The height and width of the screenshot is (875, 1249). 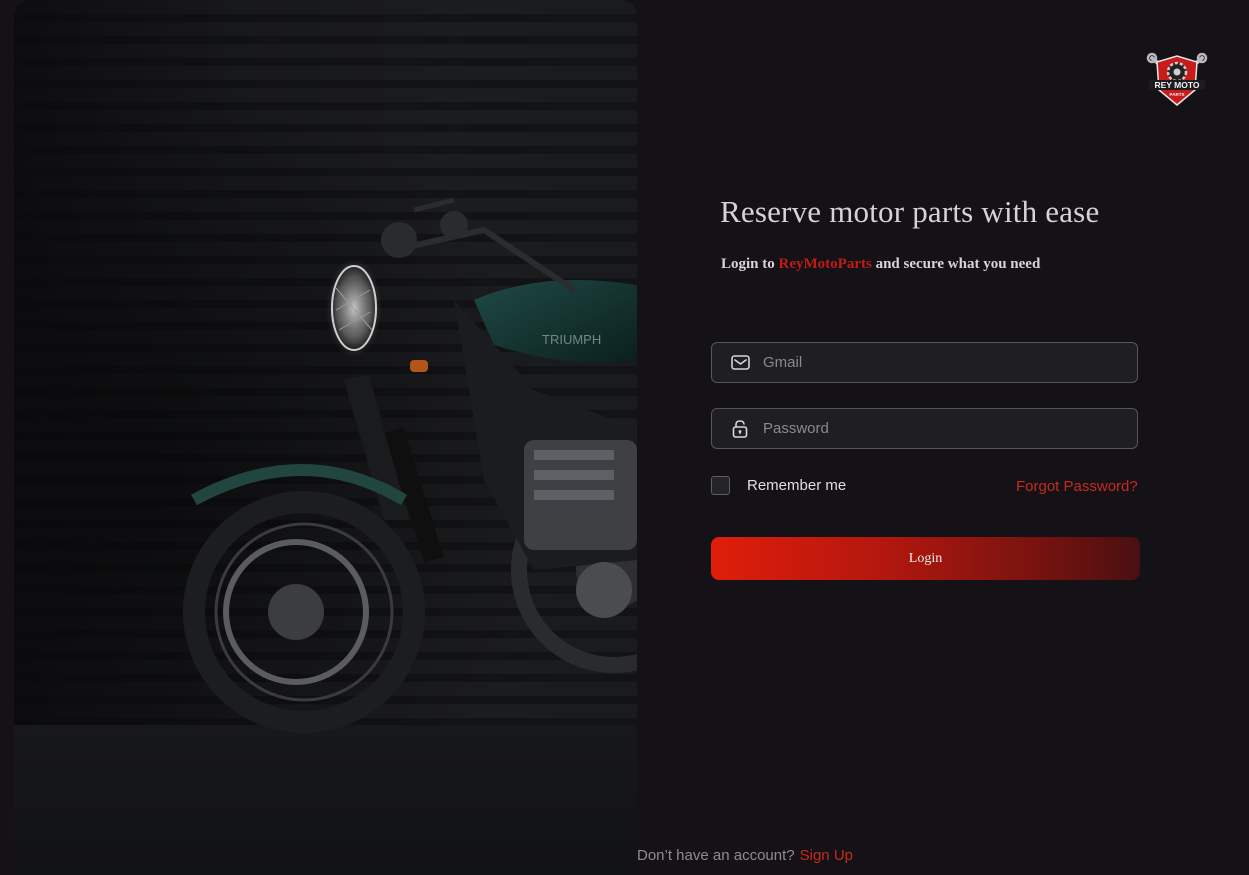 I want to click on remember-checkbox, so click(x=720, y=485).